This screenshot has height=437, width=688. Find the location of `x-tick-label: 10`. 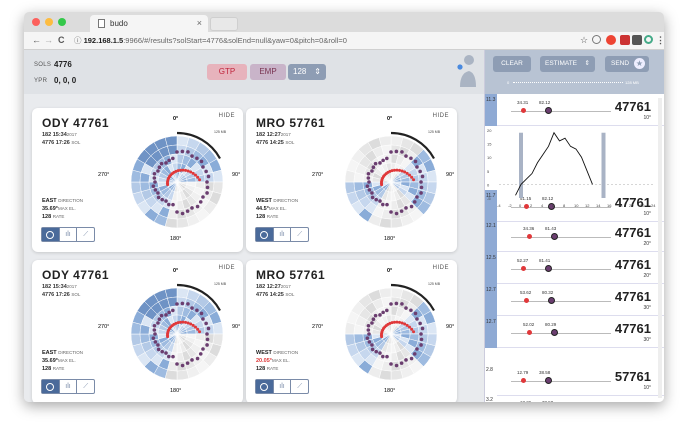

x-tick-label: 10 is located at coordinates (576, 205).